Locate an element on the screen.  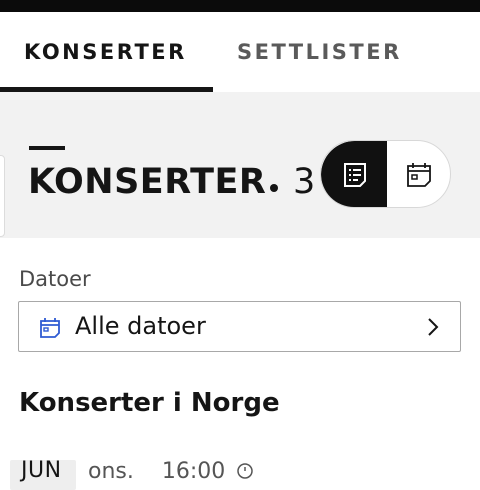
status-bar is located at coordinates (240, 6).